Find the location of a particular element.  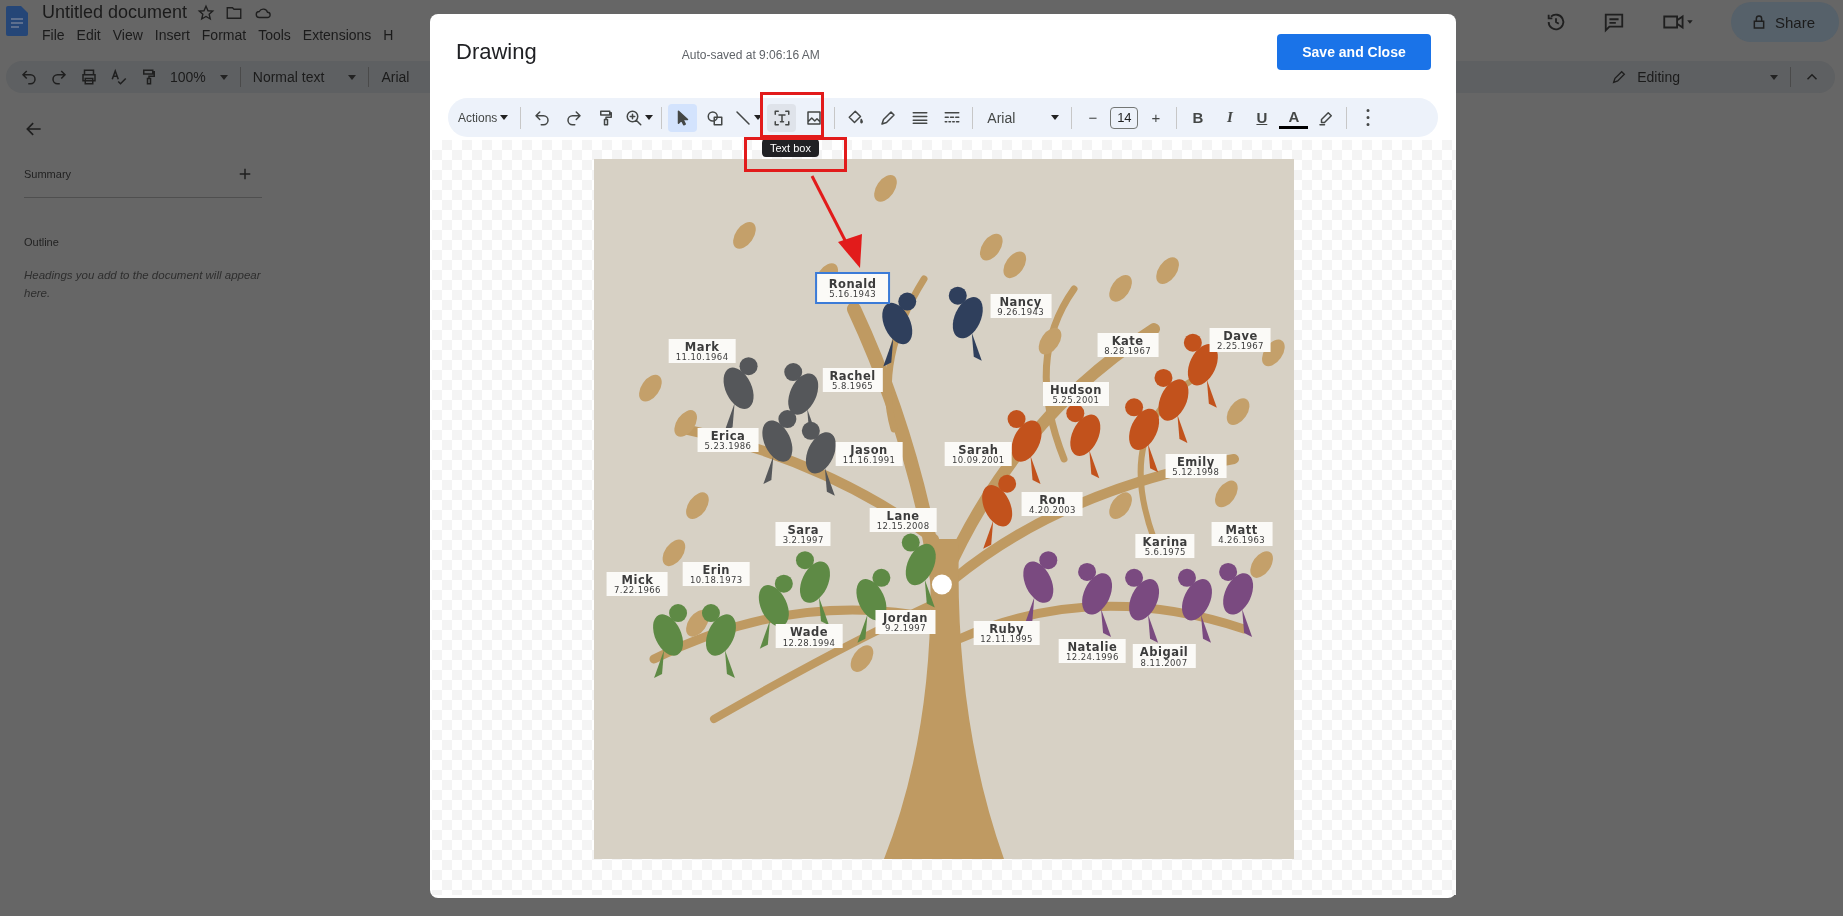

person-name: Jason is located at coordinates (869, 450).